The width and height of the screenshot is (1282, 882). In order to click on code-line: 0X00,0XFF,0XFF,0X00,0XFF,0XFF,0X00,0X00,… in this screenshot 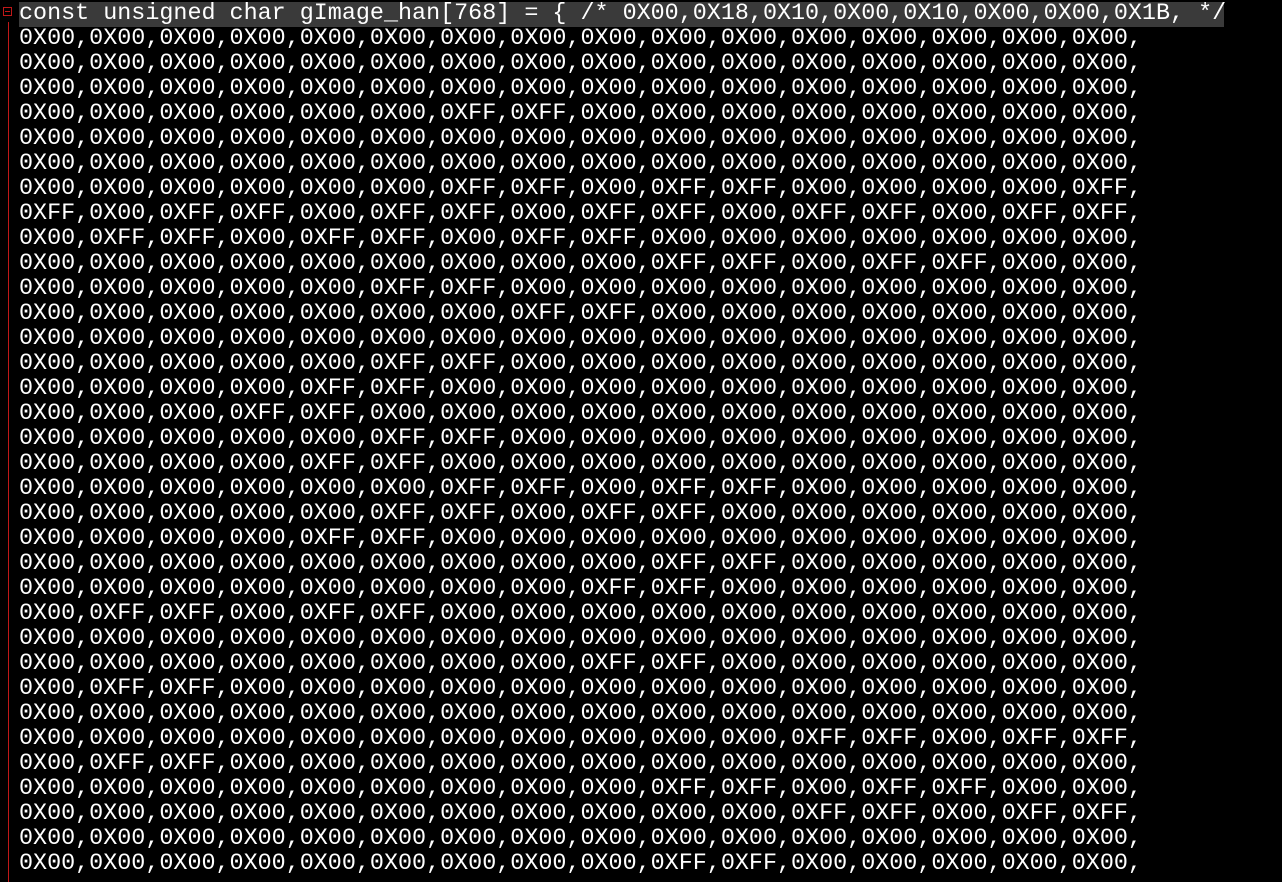, I will do `click(650, 614)`.